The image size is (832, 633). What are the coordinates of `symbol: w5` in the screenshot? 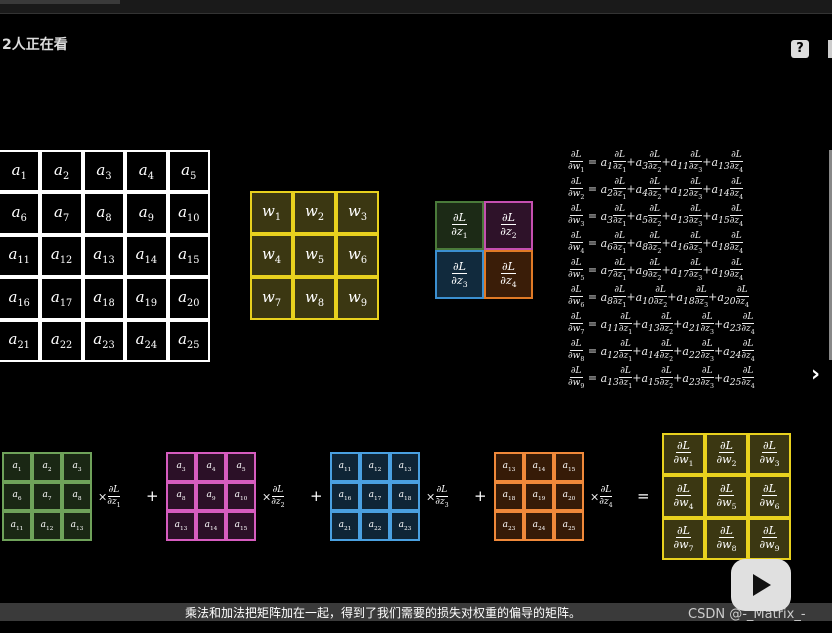 It's located at (314, 255).